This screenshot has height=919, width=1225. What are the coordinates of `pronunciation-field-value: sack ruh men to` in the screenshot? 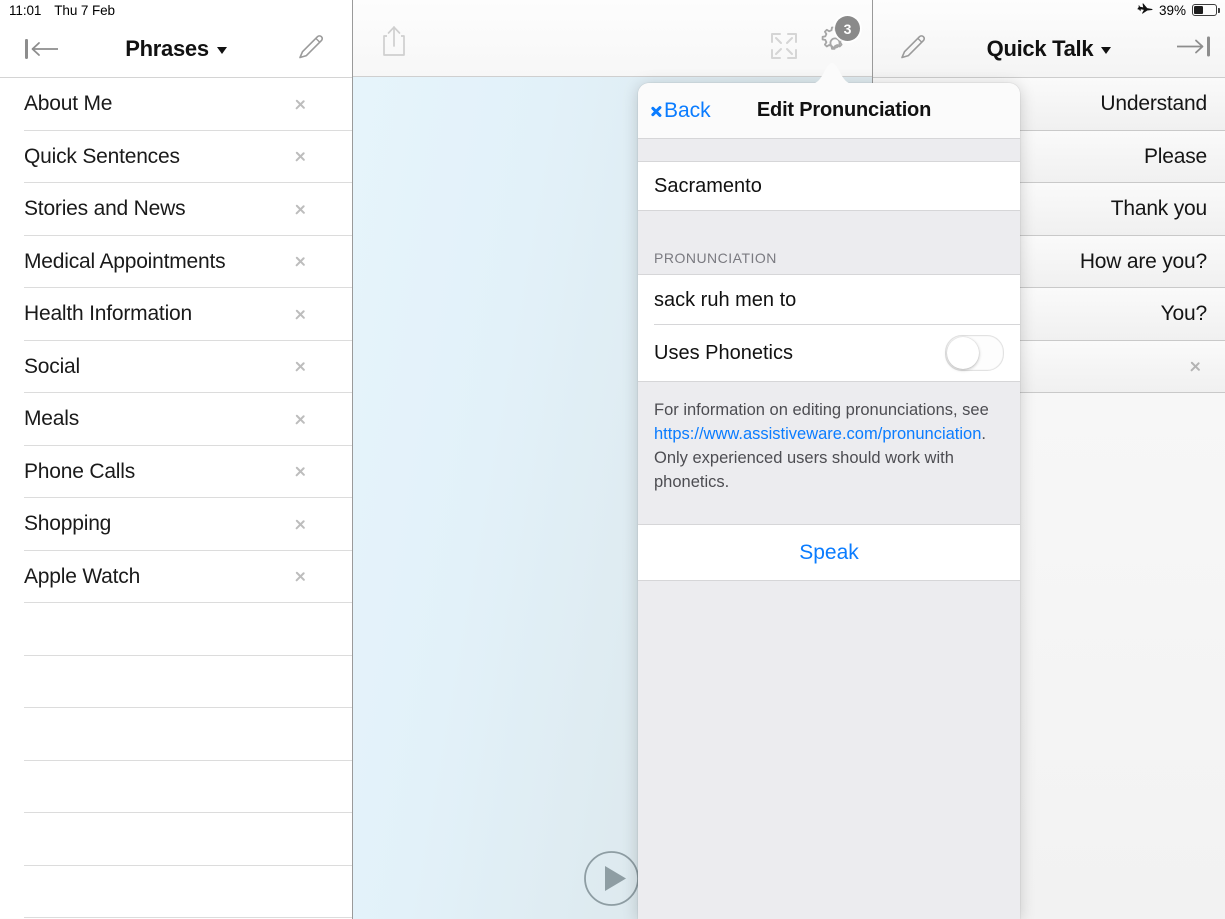 It's located at (725, 299).